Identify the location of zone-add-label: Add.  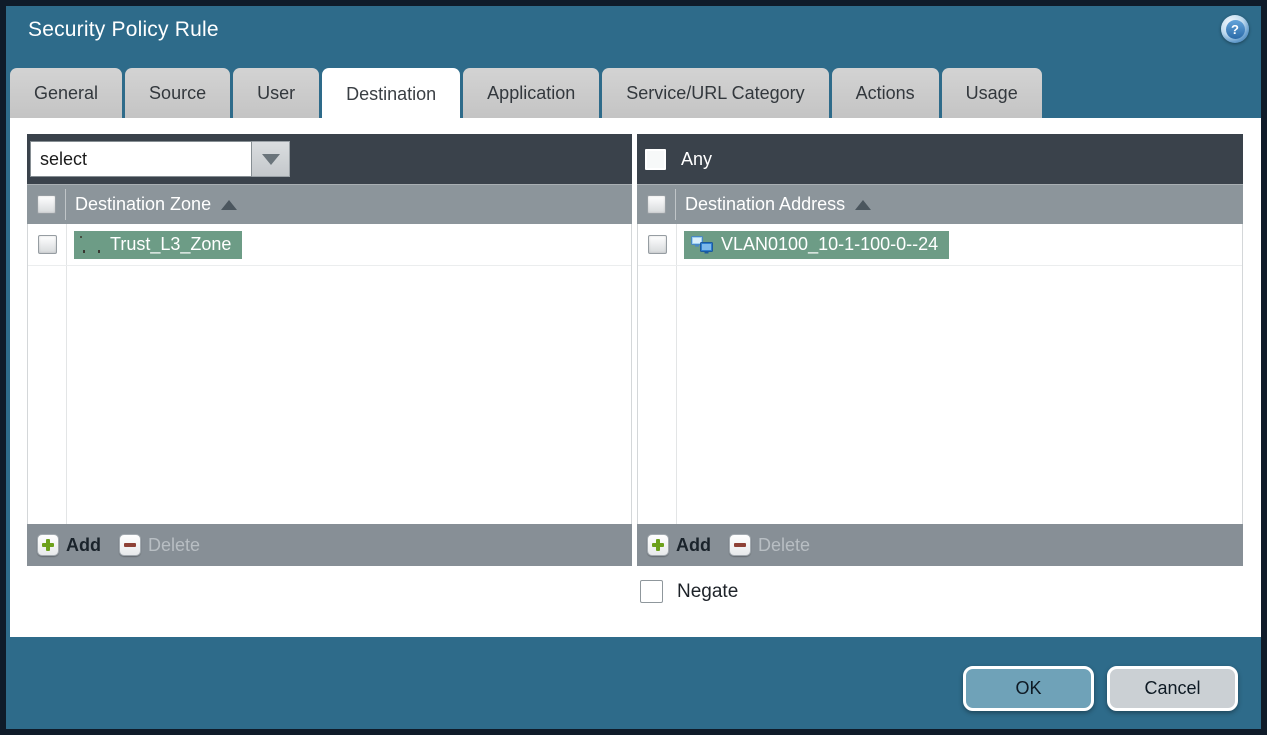
(83, 545).